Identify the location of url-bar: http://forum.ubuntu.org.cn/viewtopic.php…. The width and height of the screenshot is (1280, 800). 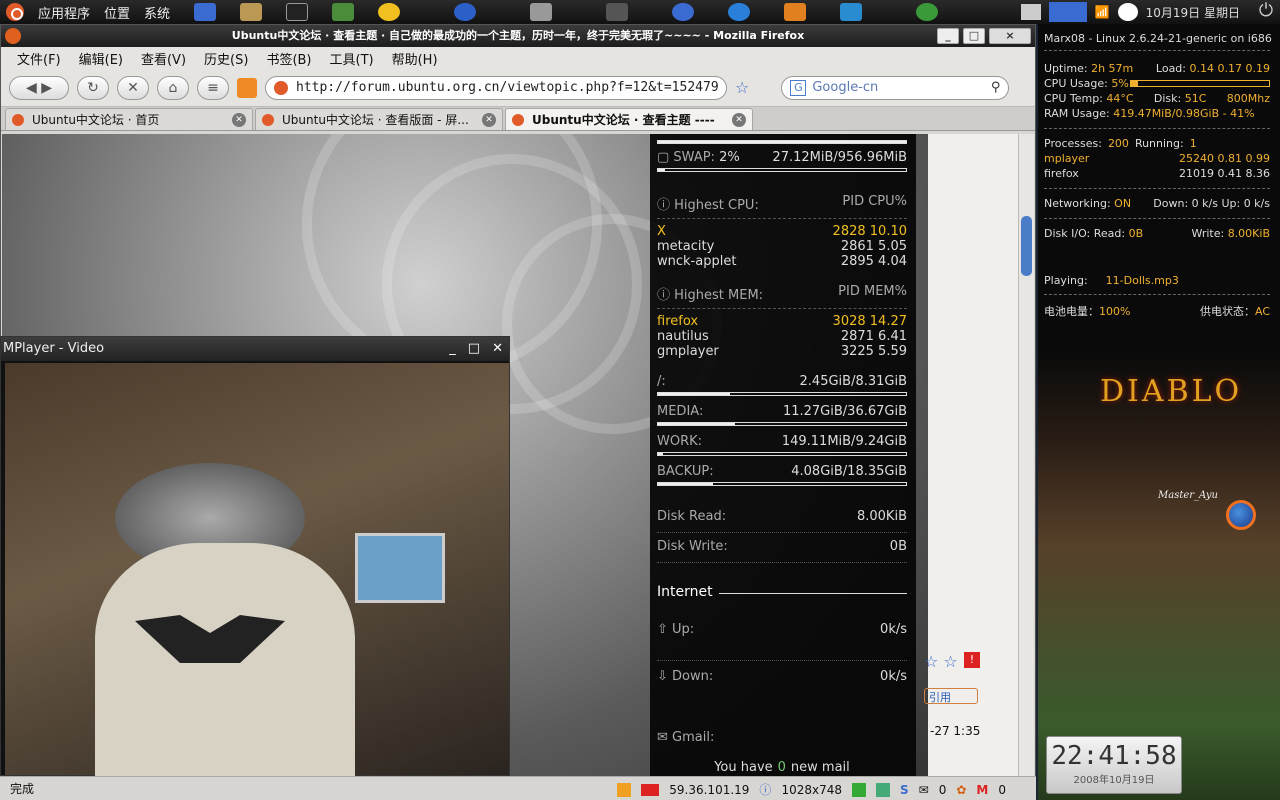
(496, 87).